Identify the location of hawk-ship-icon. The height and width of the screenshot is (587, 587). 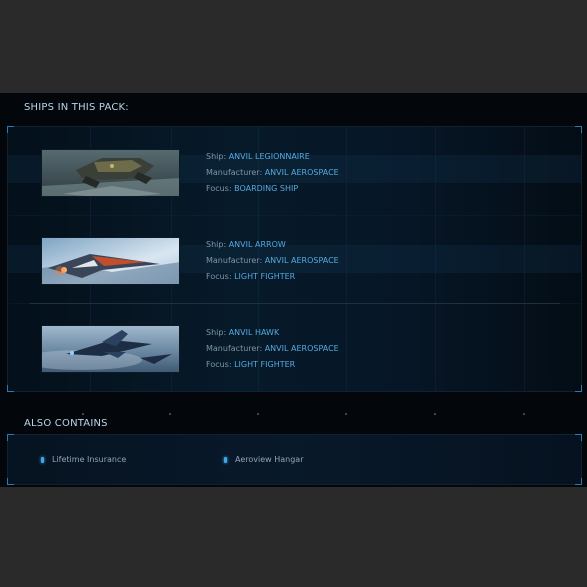
(110, 349).